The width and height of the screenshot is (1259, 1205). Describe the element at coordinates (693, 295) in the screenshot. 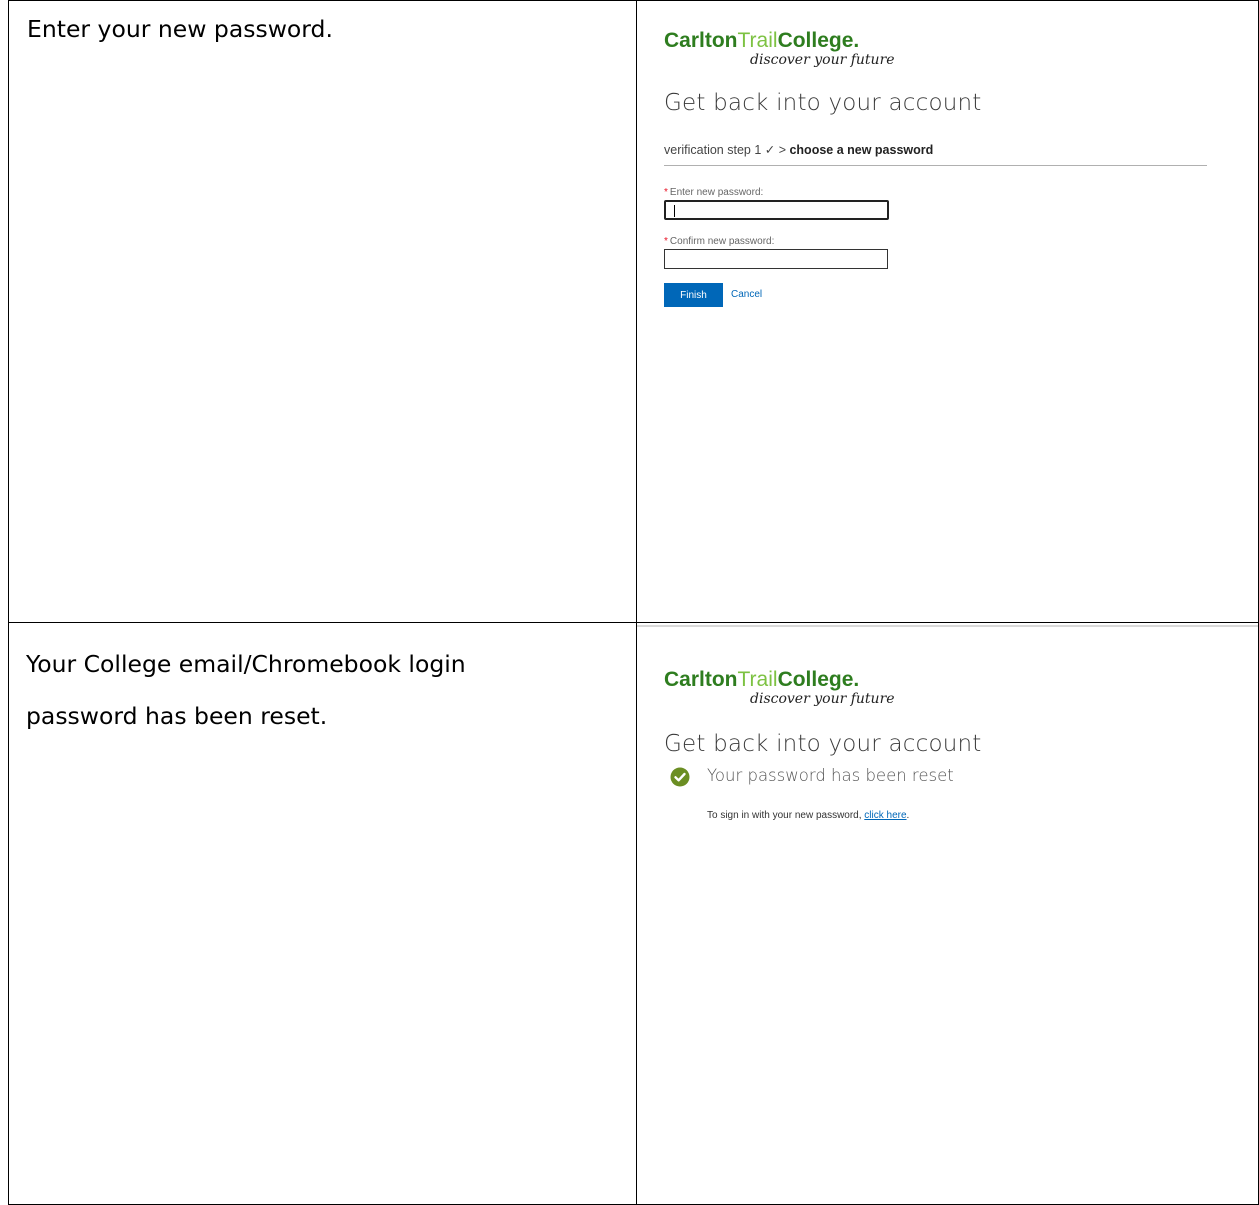

I see `finish-button: Finish` at that location.